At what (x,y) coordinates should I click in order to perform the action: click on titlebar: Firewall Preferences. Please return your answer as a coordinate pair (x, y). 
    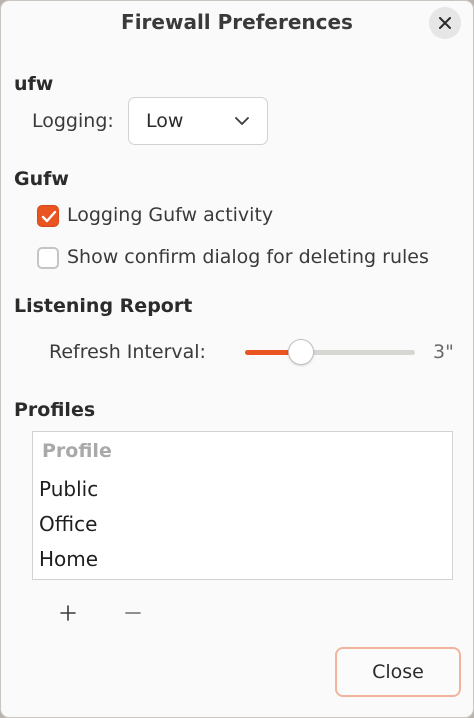
    Looking at the image, I should click on (237, 23).